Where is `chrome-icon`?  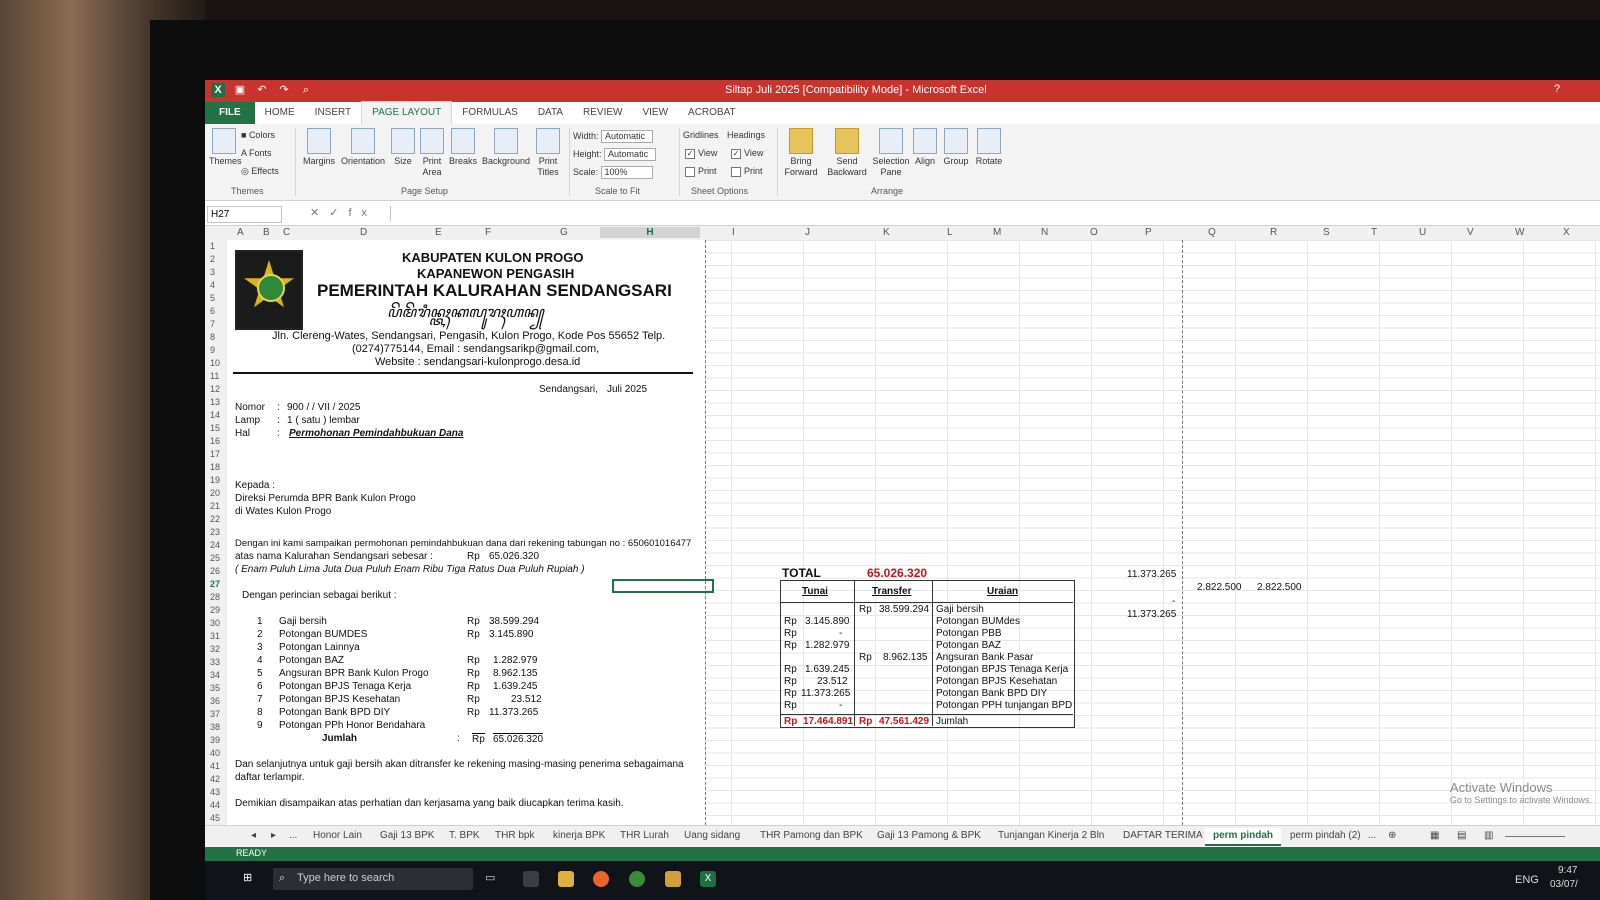 chrome-icon is located at coordinates (637, 879).